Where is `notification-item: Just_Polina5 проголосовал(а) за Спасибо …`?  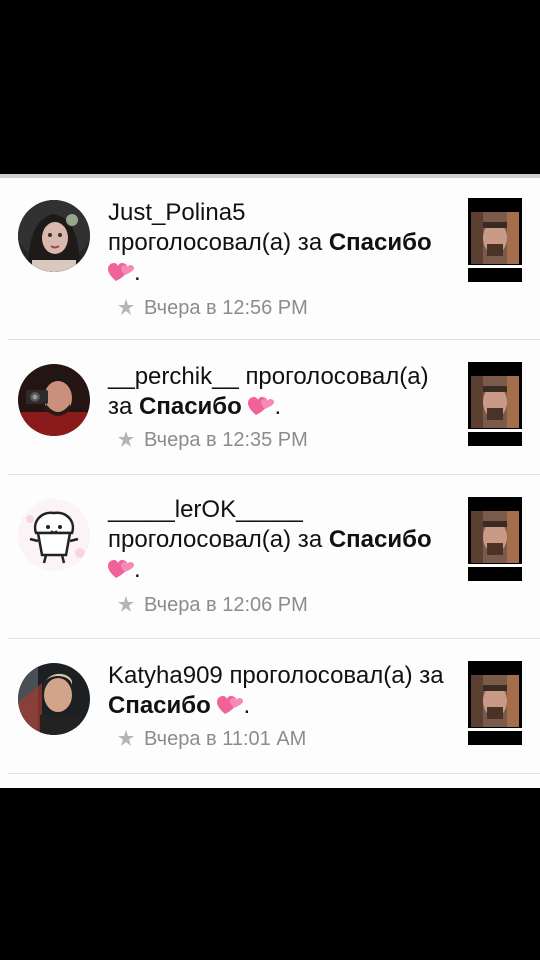 notification-item: Just_Polina5 проголосовал(а) за Спасибо … is located at coordinates (270, 248).